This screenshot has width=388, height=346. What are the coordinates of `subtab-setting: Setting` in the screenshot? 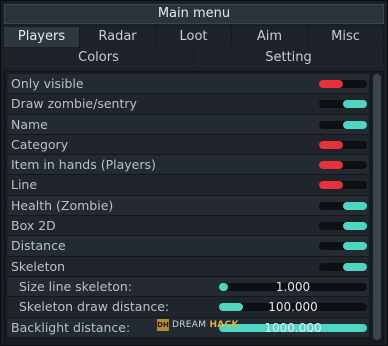 It's located at (289, 58).